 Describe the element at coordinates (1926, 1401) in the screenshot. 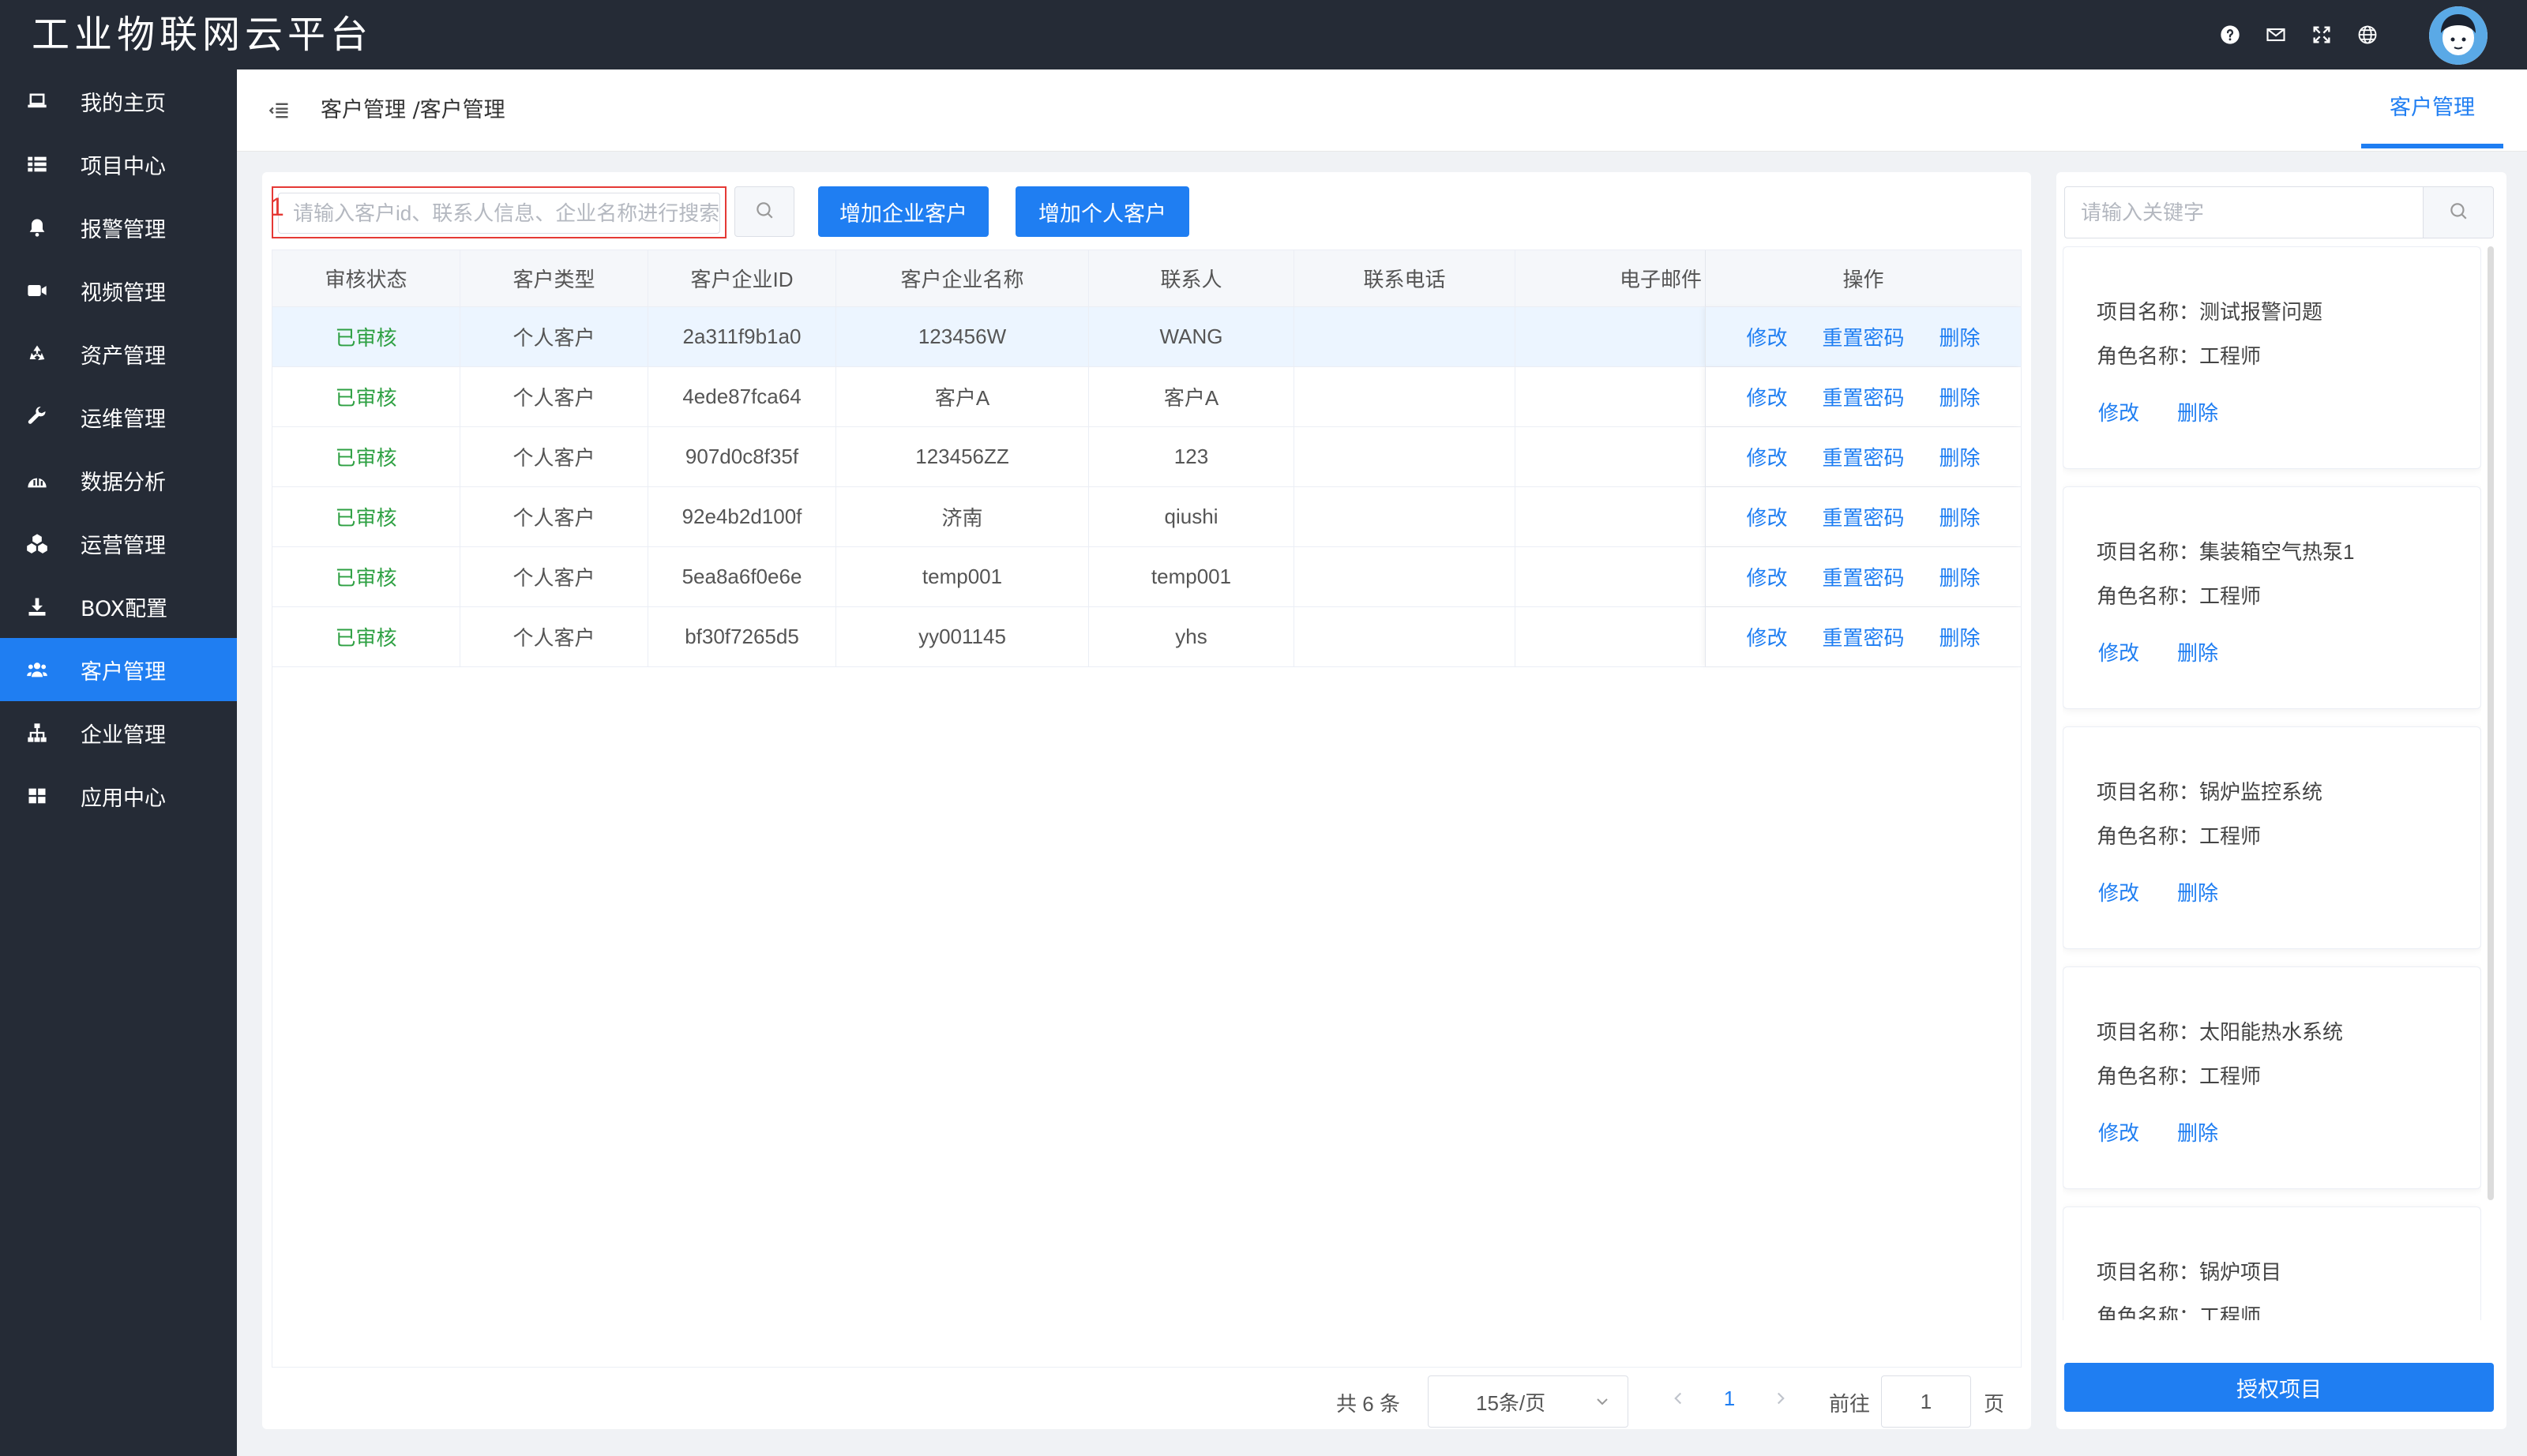

I see `goto-page-input` at that location.